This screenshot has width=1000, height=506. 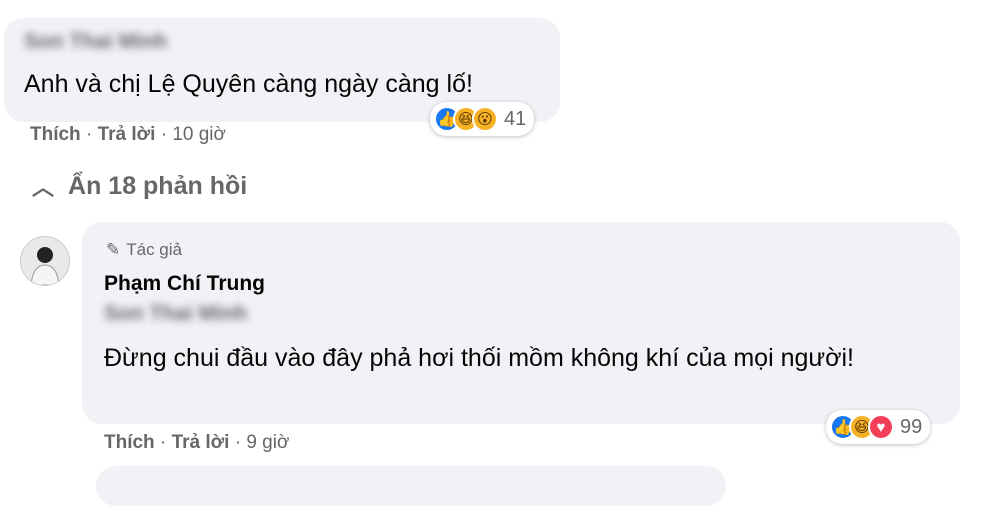 I want to click on comment-actions: Thích · Trả lời · 10 giờ, so click(x=128, y=135).